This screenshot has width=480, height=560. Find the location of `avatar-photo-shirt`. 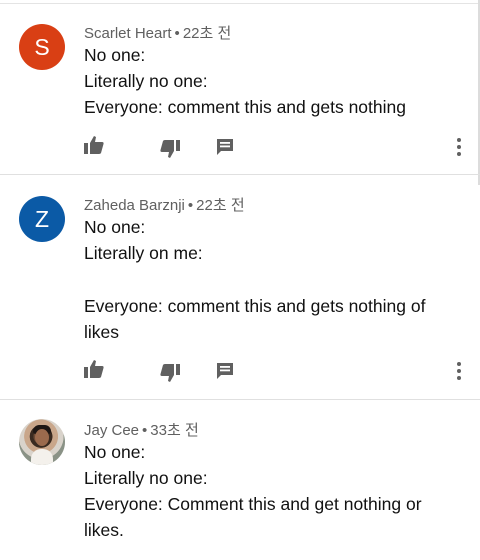

avatar-photo-shirt is located at coordinates (42, 457).